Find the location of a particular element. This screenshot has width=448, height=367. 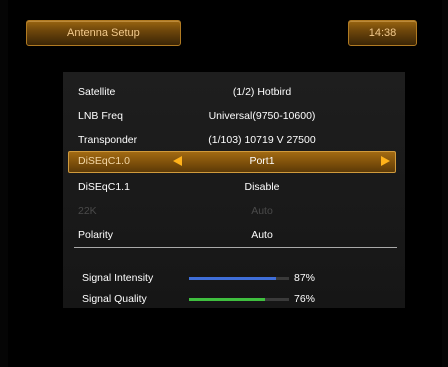

diseqc11-value: Disable is located at coordinates (262, 187).